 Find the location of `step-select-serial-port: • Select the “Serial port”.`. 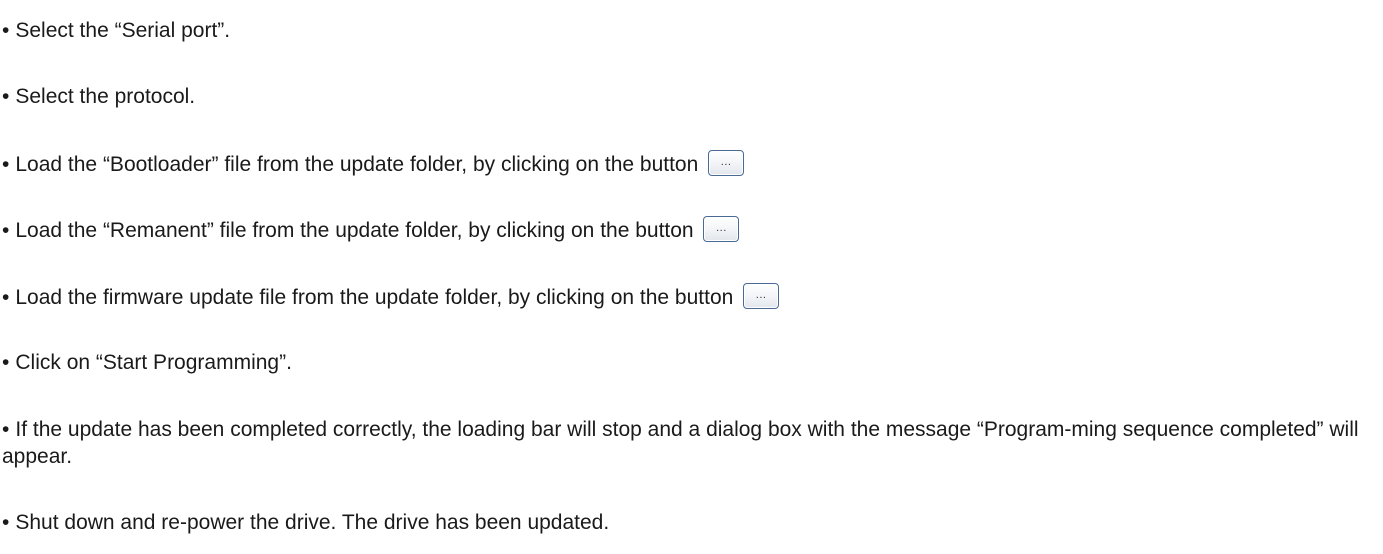

step-select-serial-port: • Select the “Serial port”. is located at coordinates (689, 30).